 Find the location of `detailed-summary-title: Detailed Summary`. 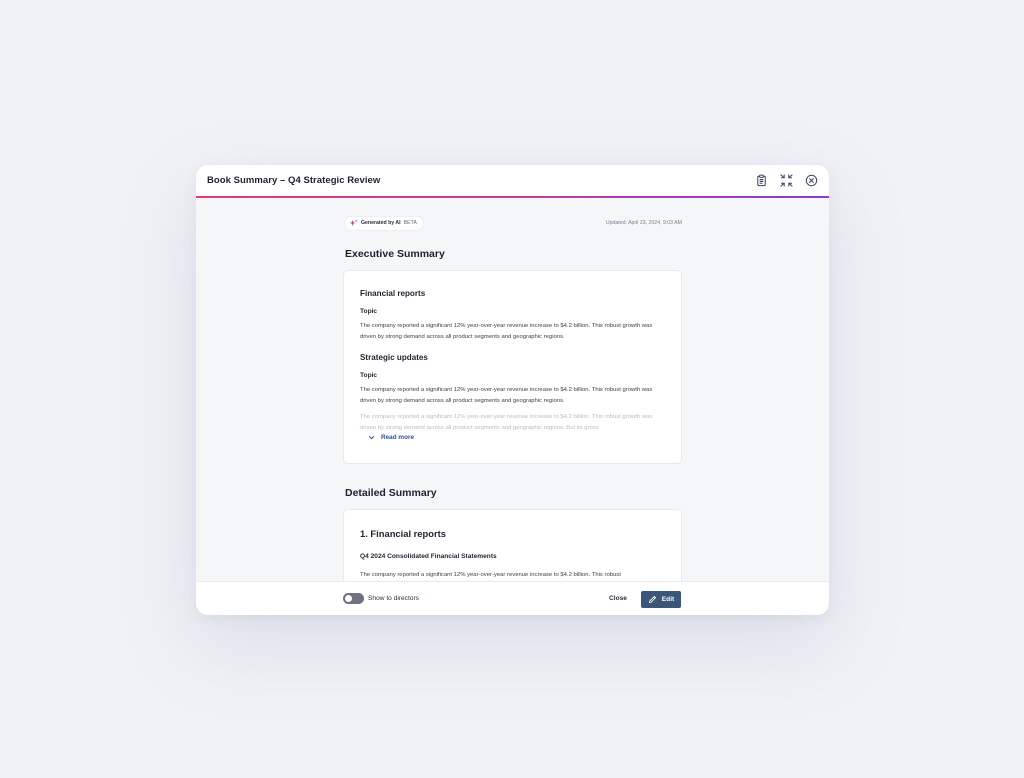

detailed-summary-title: Detailed Summary is located at coordinates (391, 493).